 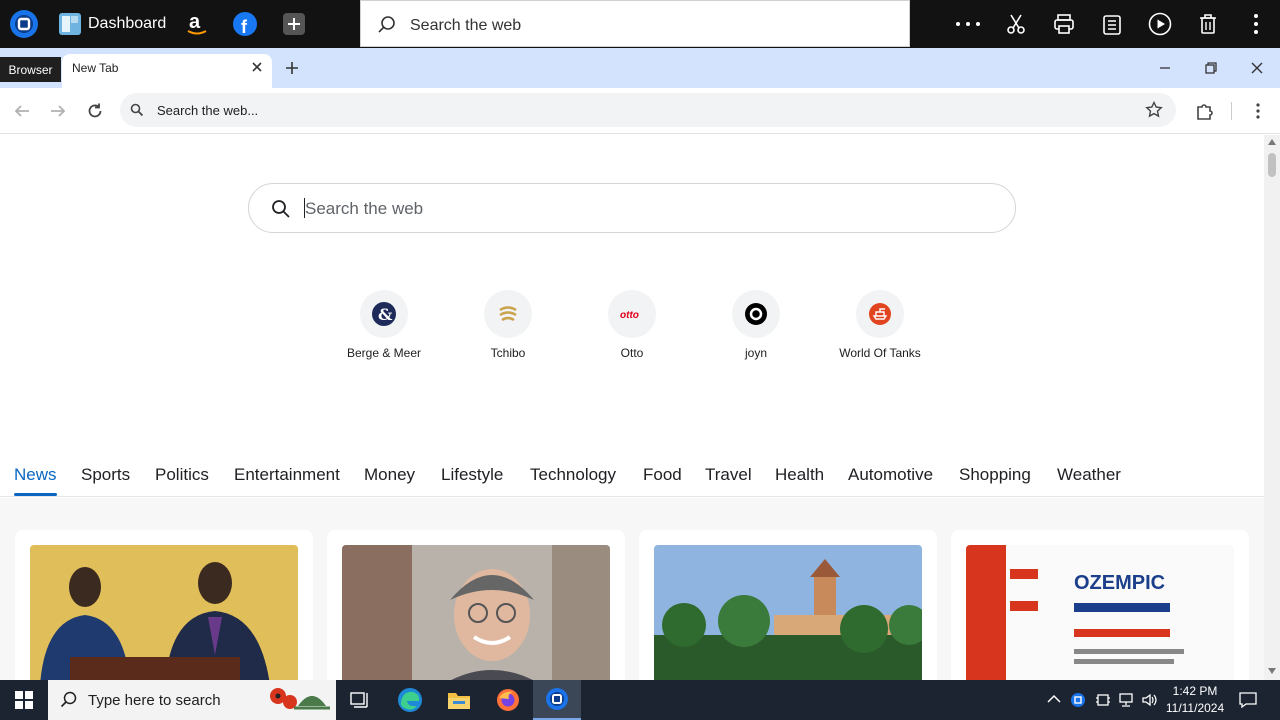 What do you see at coordinates (300, 699) in the screenshot?
I see `poppy-helmet-icon` at bounding box center [300, 699].